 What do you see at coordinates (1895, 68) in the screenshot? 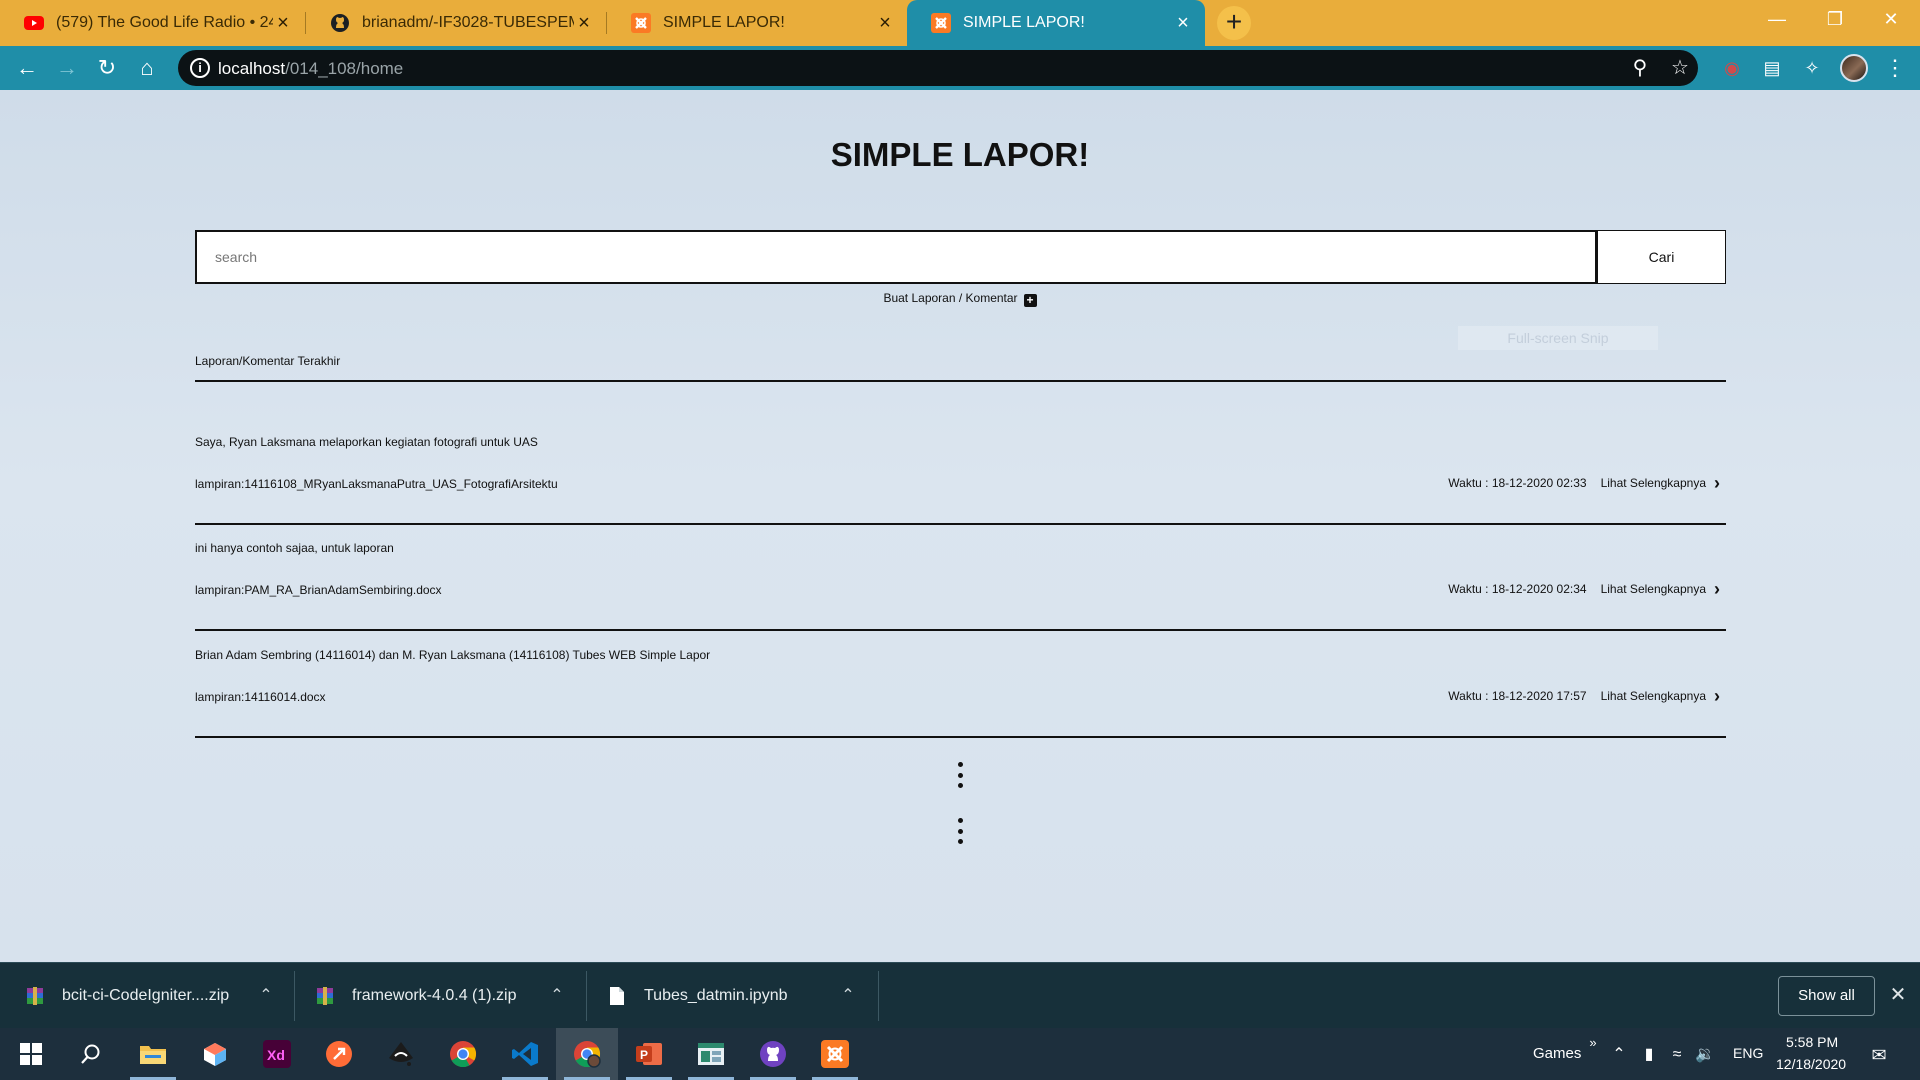
I see `browser-menu-icon: ⋮` at bounding box center [1895, 68].